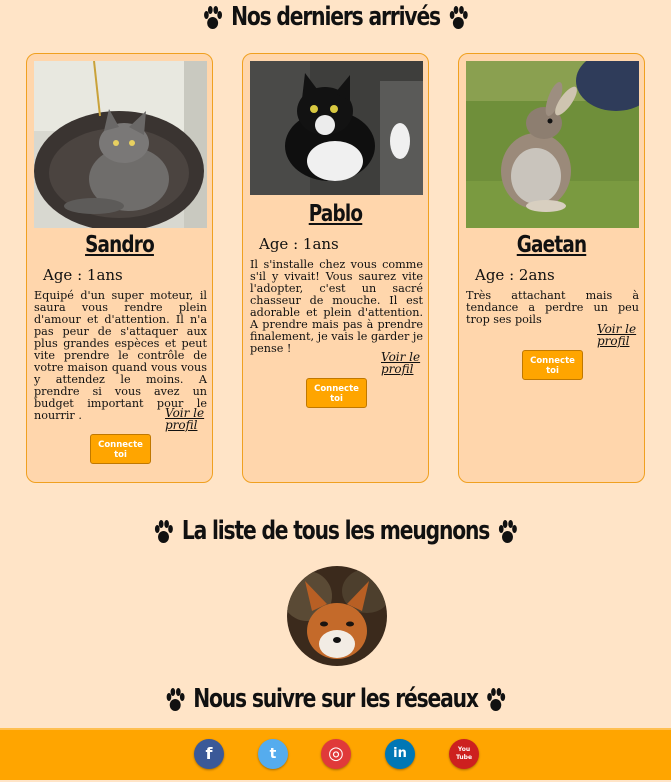 The width and height of the screenshot is (671, 782). I want to click on section-title-social-text: Nous suivre sur les réseaux, so click(336, 699).